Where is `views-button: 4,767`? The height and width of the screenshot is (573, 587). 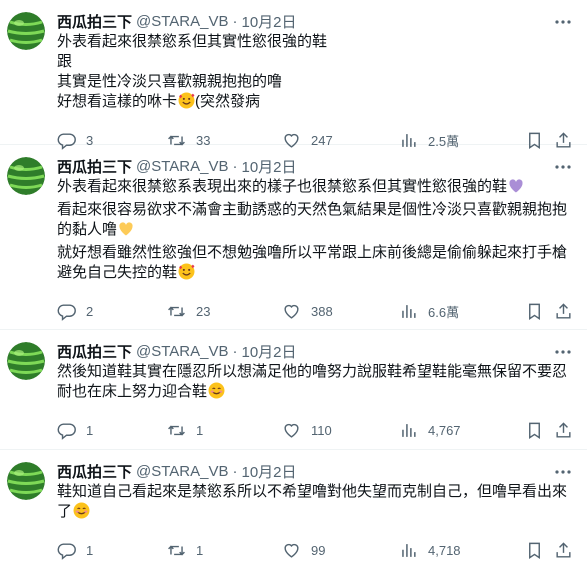
views-button: 4,767 is located at coordinates (458, 430).